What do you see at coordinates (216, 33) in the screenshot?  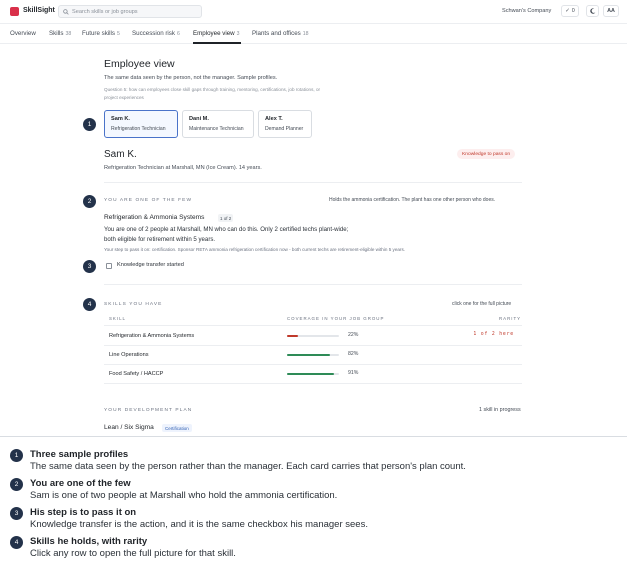 I see `tab-employee-view: Employee view 3` at bounding box center [216, 33].